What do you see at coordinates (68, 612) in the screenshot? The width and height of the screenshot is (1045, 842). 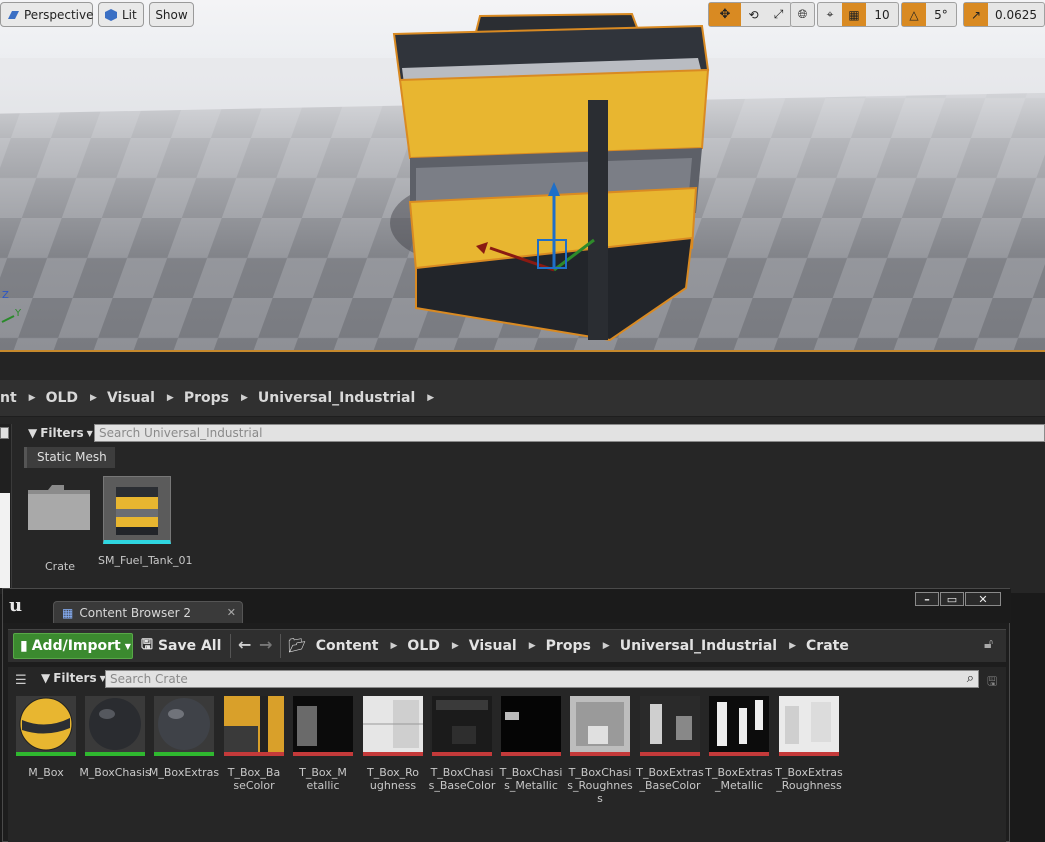 I see `content-browser-icon: ▦` at bounding box center [68, 612].